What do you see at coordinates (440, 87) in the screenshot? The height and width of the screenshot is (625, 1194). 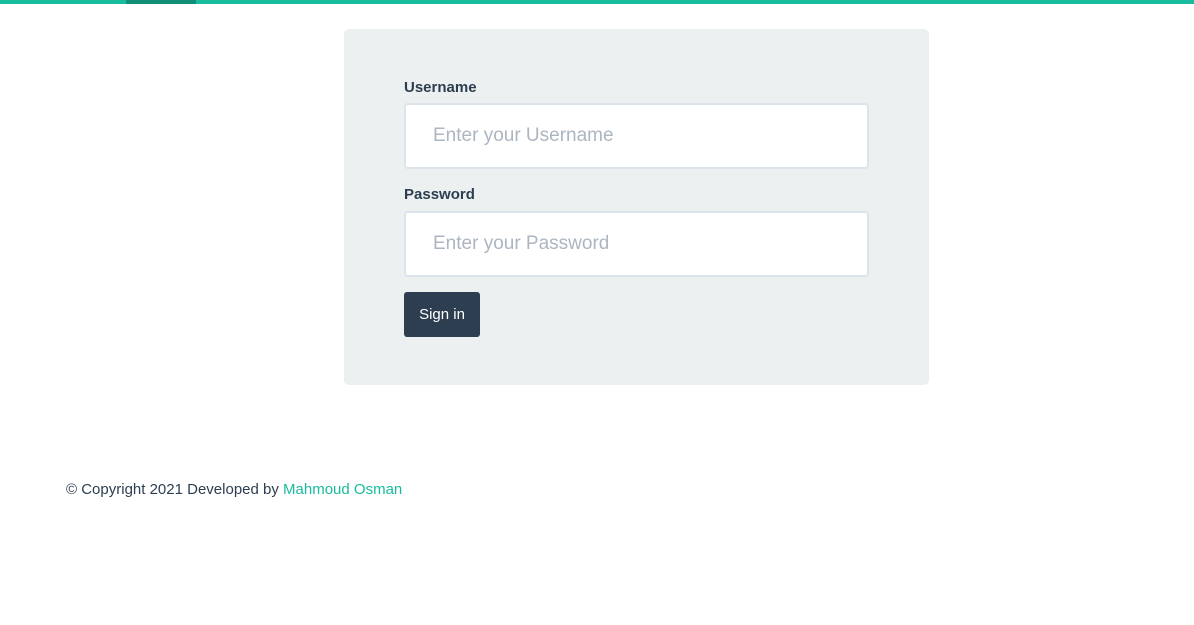 I see `username-label: Username` at bounding box center [440, 87].